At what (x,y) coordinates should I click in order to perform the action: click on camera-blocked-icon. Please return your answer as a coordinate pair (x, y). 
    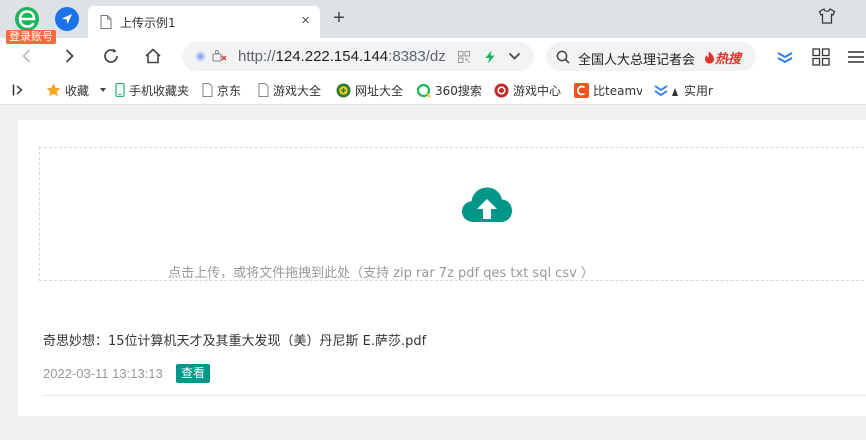
    Looking at the image, I should click on (219, 56).